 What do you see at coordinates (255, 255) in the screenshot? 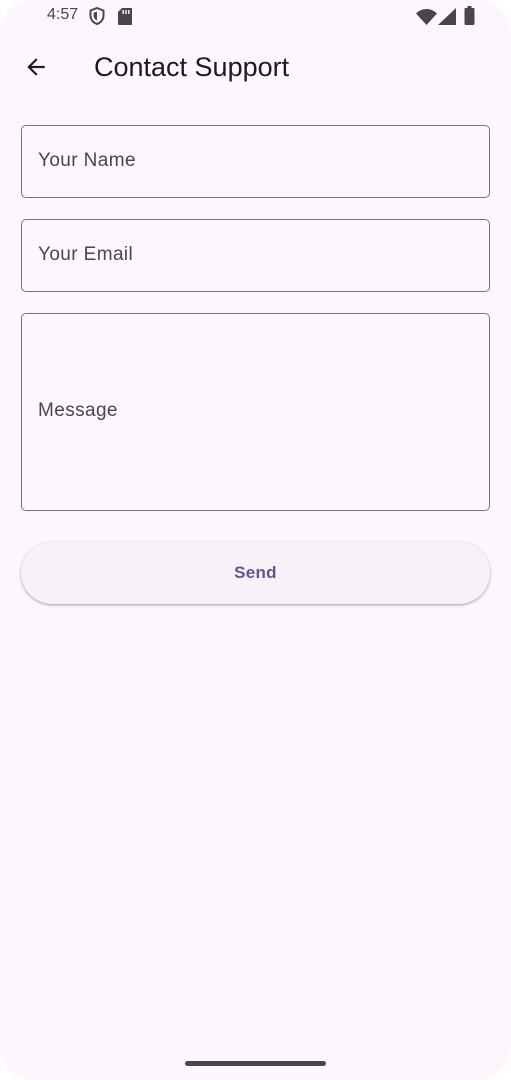
I see `email-field: Your Email` at bounding box center [255, 255].